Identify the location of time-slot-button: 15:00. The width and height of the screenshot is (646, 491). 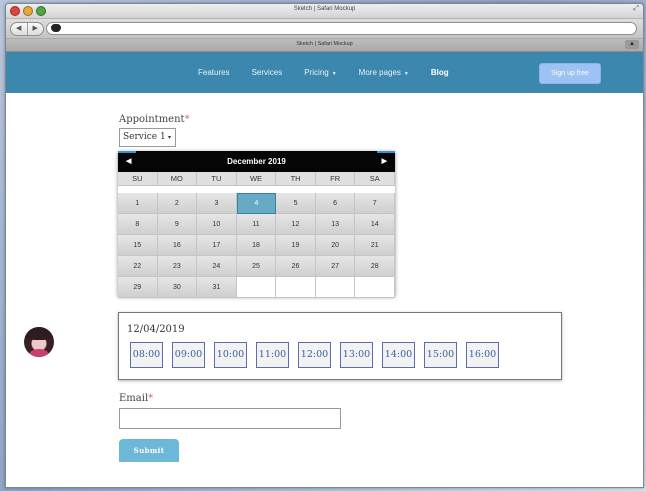
(440, 355).